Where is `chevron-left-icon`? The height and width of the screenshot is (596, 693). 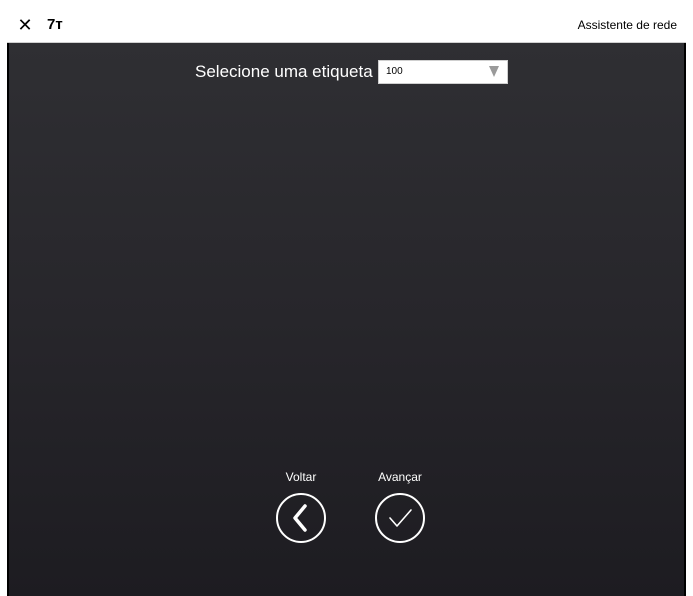
chevron-left-icon is located at coordinates (301, 518).